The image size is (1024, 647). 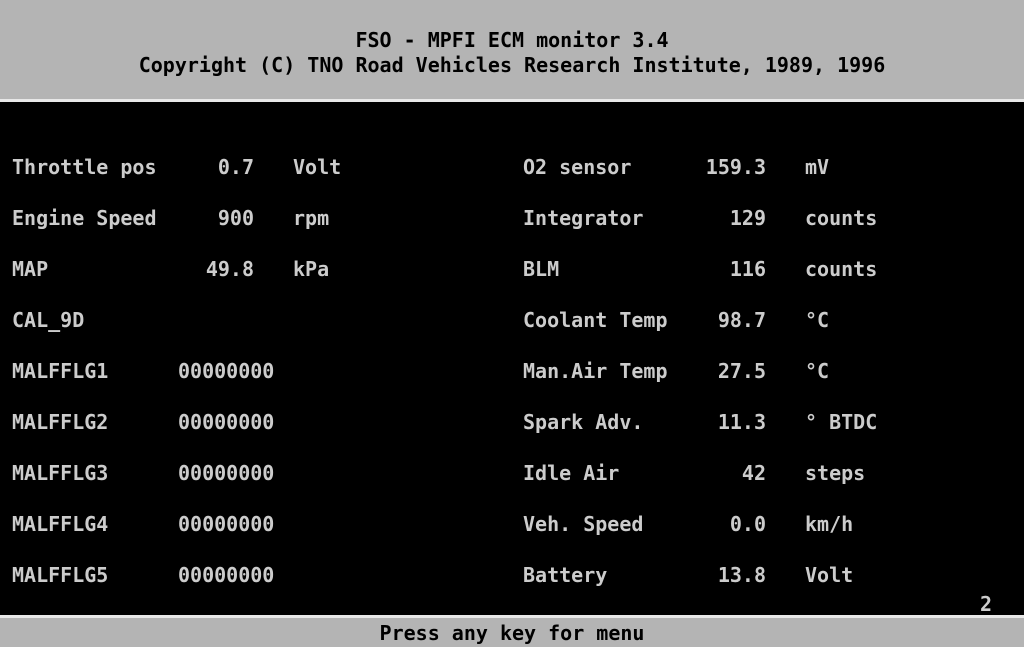 What do you see at coordinates (311, 269) in the screenshot?
I see `reading-unit: kPa` at bounding box center [311, 269].